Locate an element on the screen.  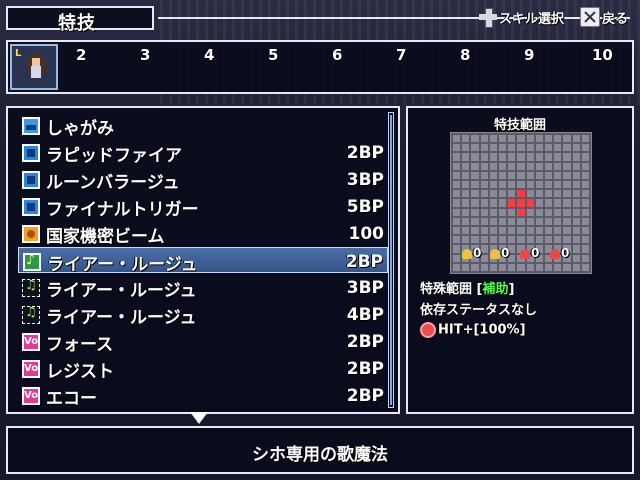
hint-skill-select: スキル選択 is located at coordinates (521, 17).